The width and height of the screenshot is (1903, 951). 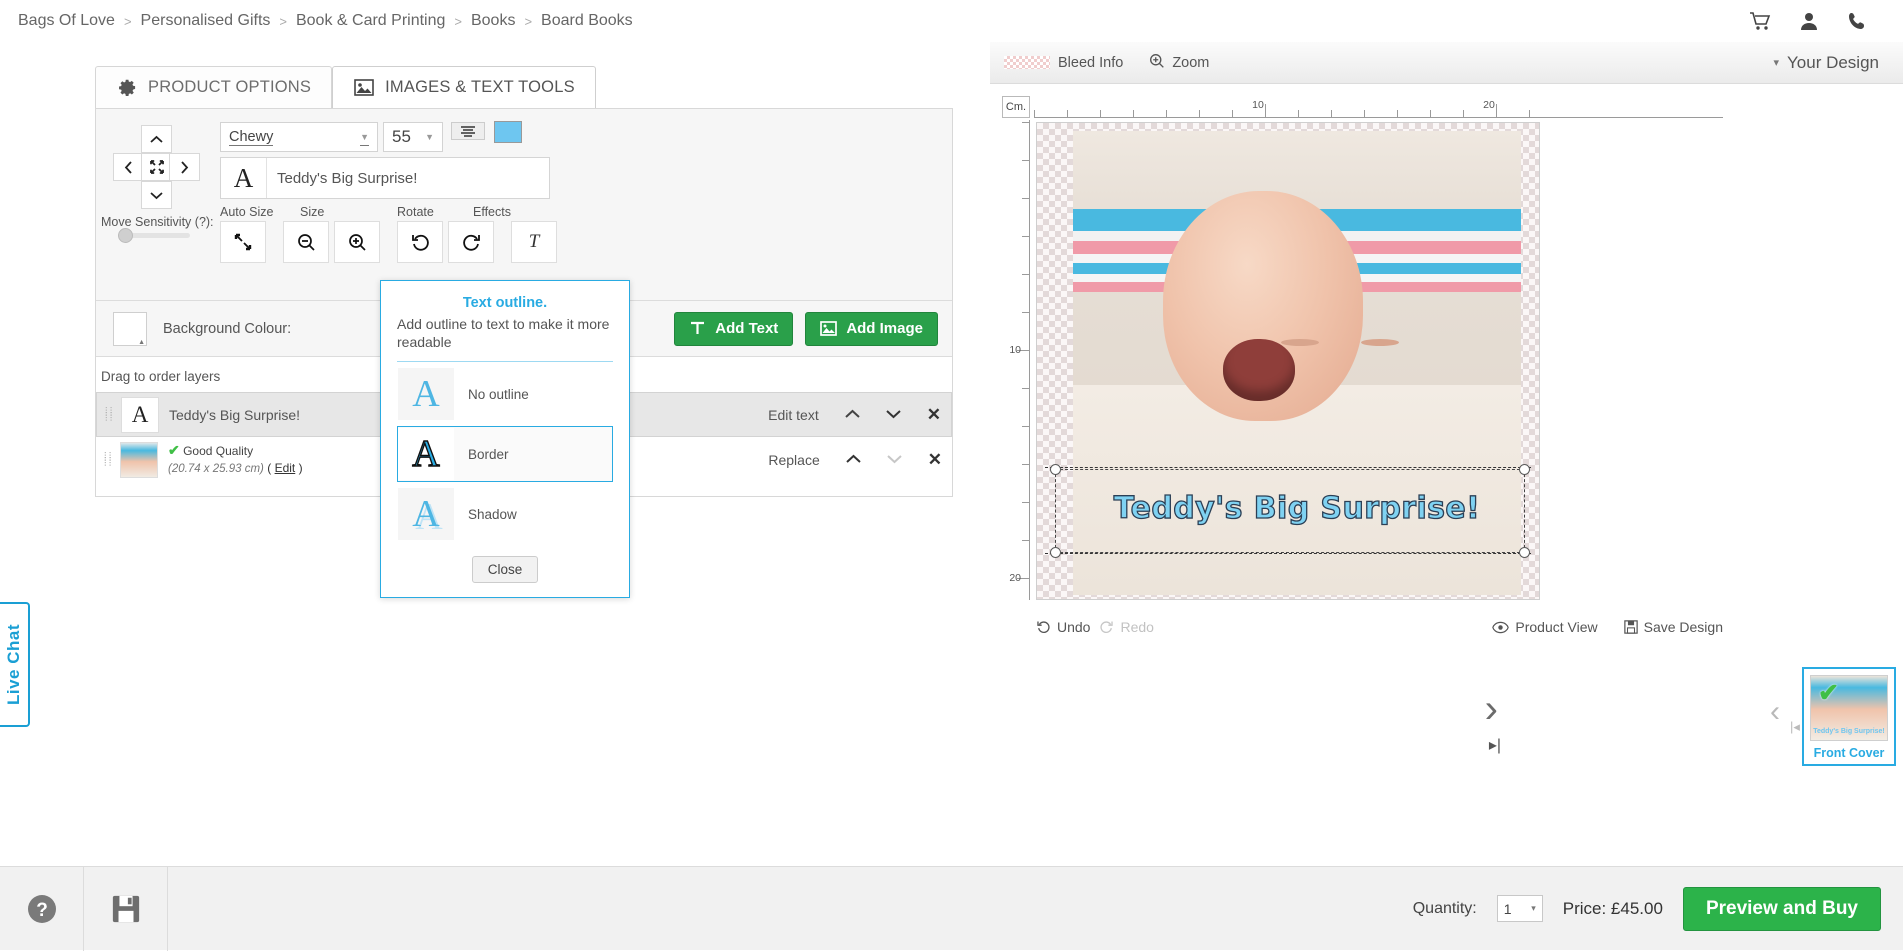 I want to click on redo-button: Redo, so click(x=1126, y=627).